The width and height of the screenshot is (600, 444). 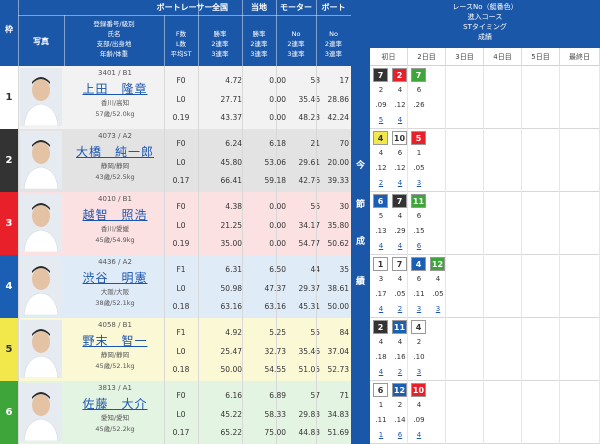 What do you see at coordinates (115, 240) in the screenshot?
I see `racer-age-weight: 45歳/54.9kg` at bounding box center [115, 240].